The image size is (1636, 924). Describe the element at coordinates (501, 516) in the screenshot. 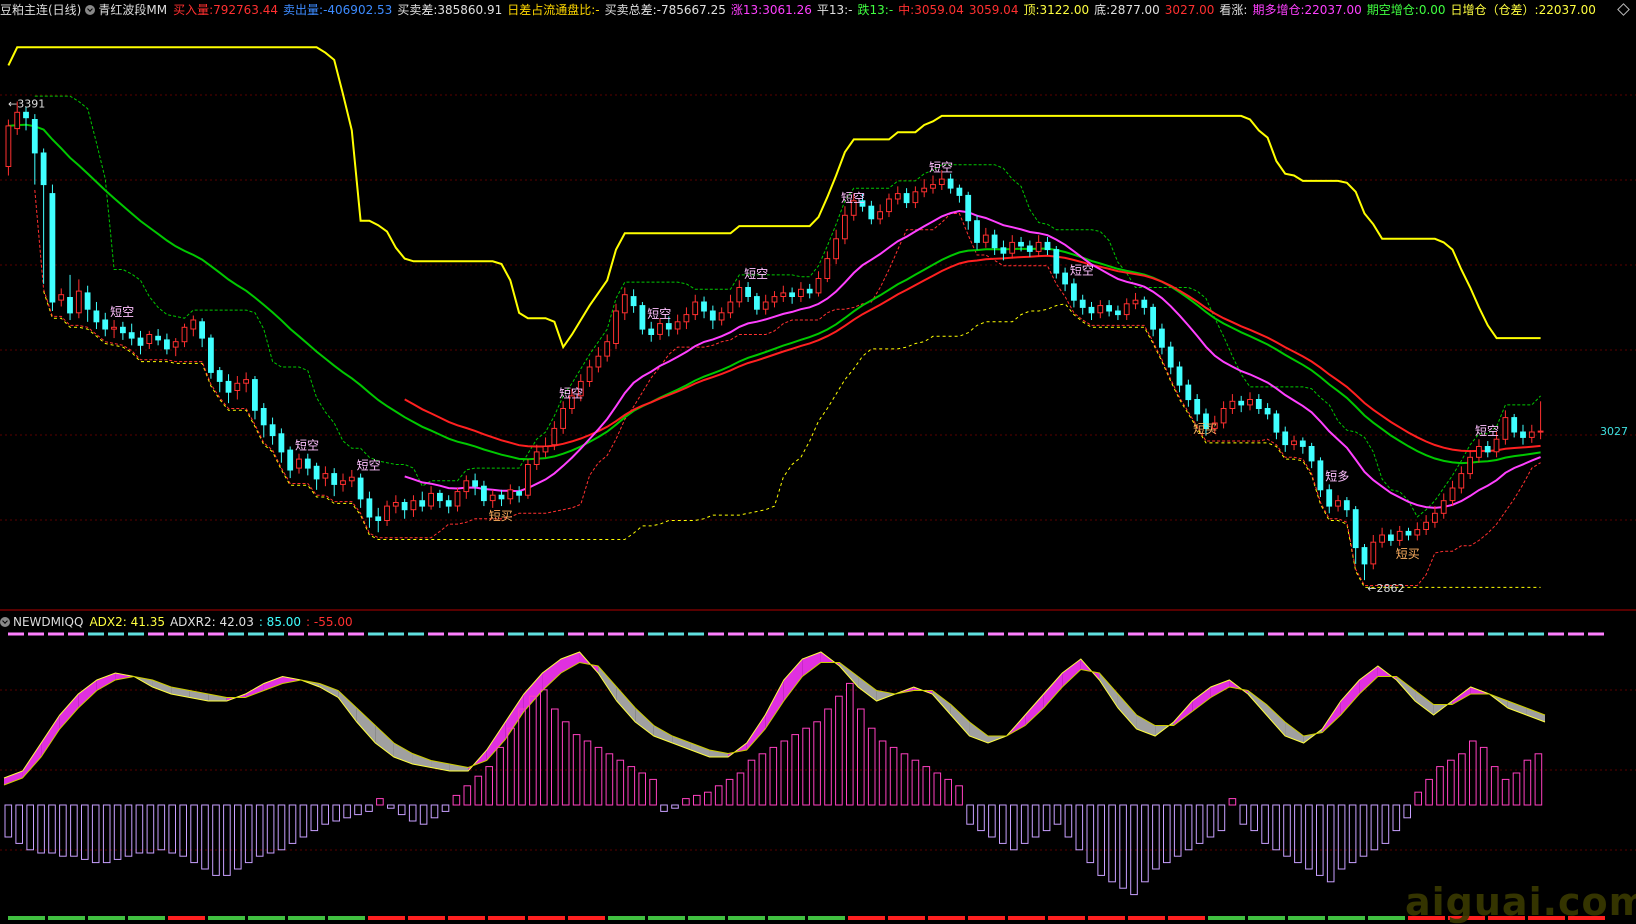

I see `signal-label: 短买` at that location.